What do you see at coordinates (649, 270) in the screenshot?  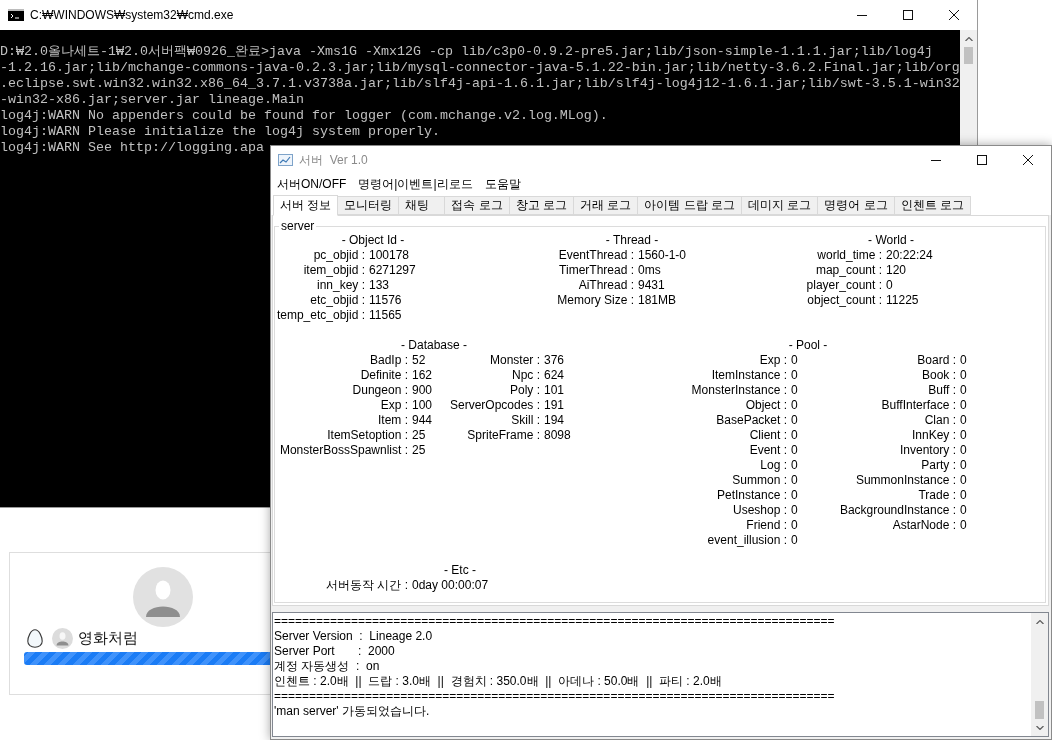 I see `stat-value: 0ms` at bounding box center [649, 270].